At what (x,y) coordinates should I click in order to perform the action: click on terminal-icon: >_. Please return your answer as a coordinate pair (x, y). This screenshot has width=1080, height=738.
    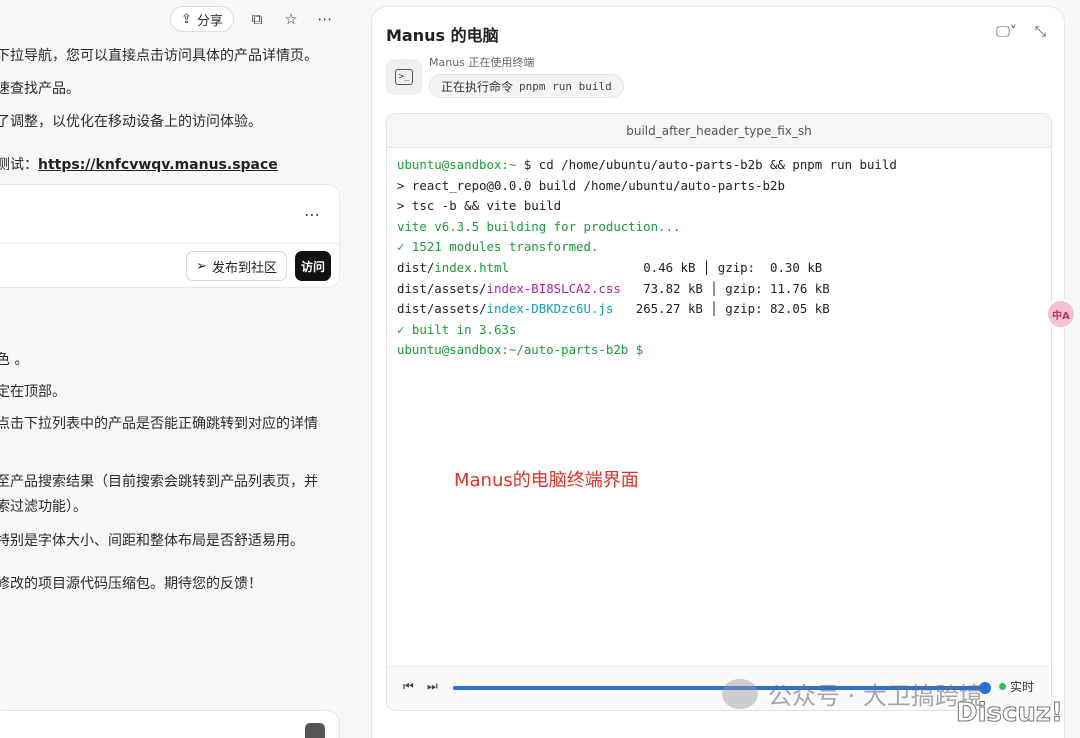
    Looking at the image, I should click on (404, 77).